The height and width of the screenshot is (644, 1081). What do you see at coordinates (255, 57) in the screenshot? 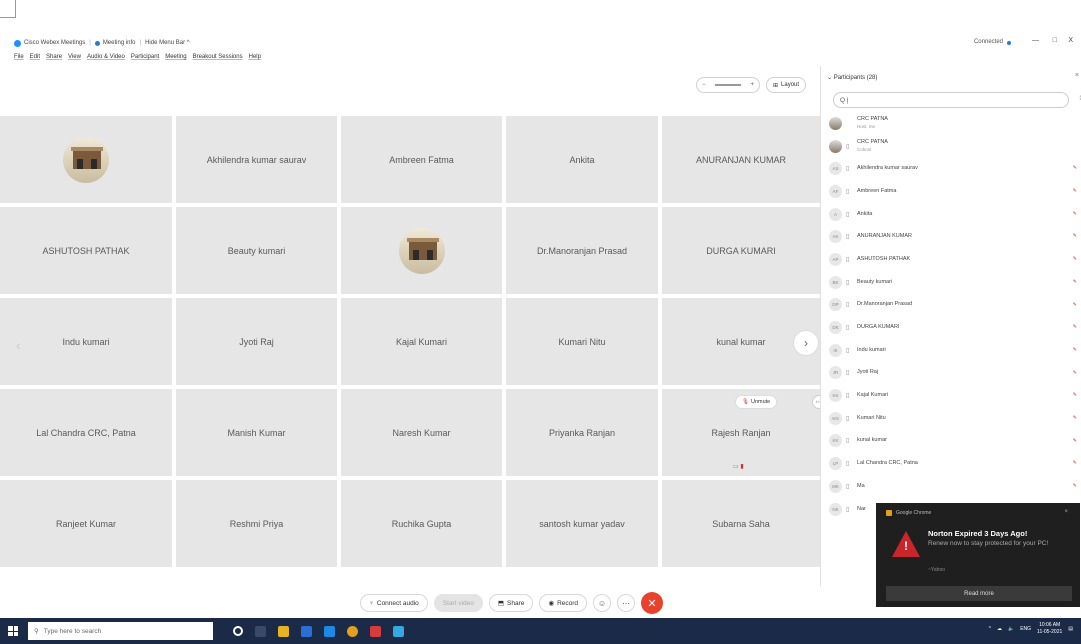
I see `menu-help: Help` at bounding box center [255, 57].